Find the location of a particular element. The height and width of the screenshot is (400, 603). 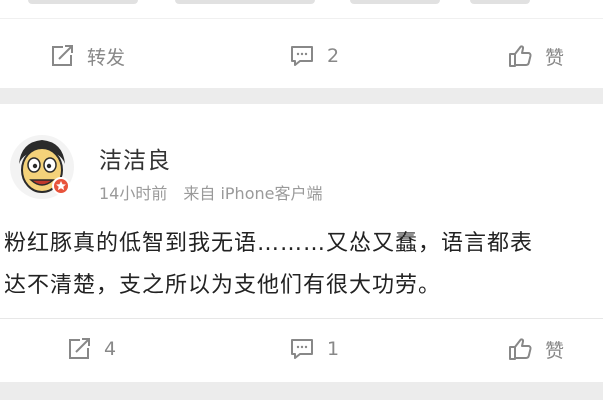

cut-off-content is located at coordinates (301, 9).